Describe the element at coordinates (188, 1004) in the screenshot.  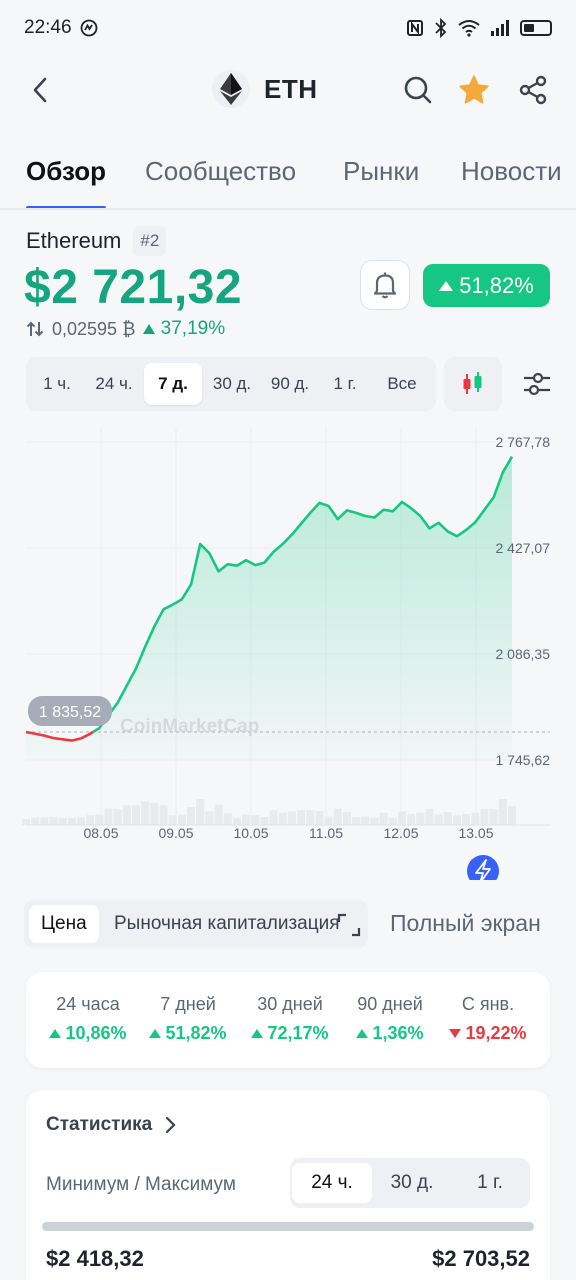
I see `performance-period-label: 7 дней` at that location.